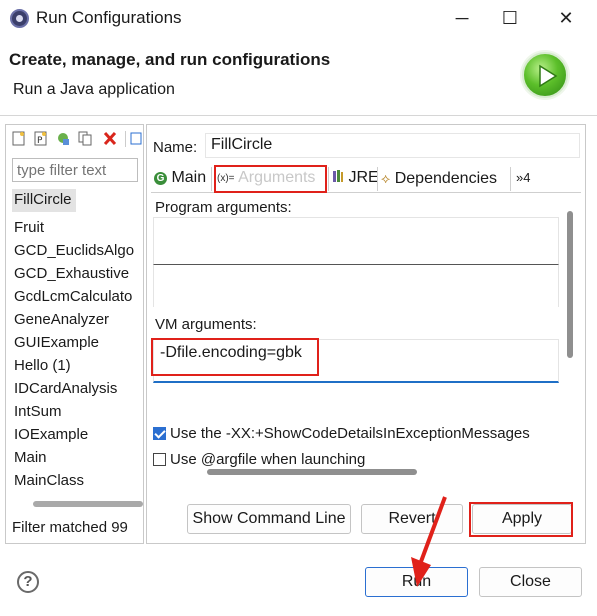 This screenshot has height=616, width=597. What do you see at coordinates (226, 178) in the screenshot?
I see `arguments-tab-icon: (x)=` at bounding box center [226, 178].